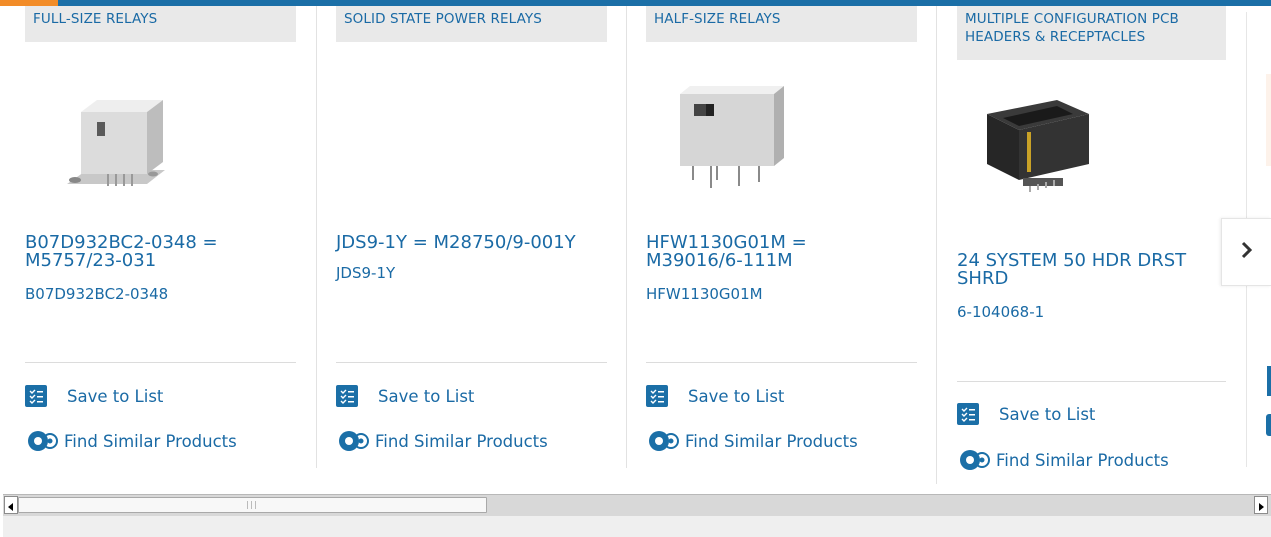 This screenshot has height=537, width=1271. What do you see at coordinates (781, 24) in the screenshot?
I see `category-label: HALF-SIZE RELAYS` at bounding box center [781, 24].